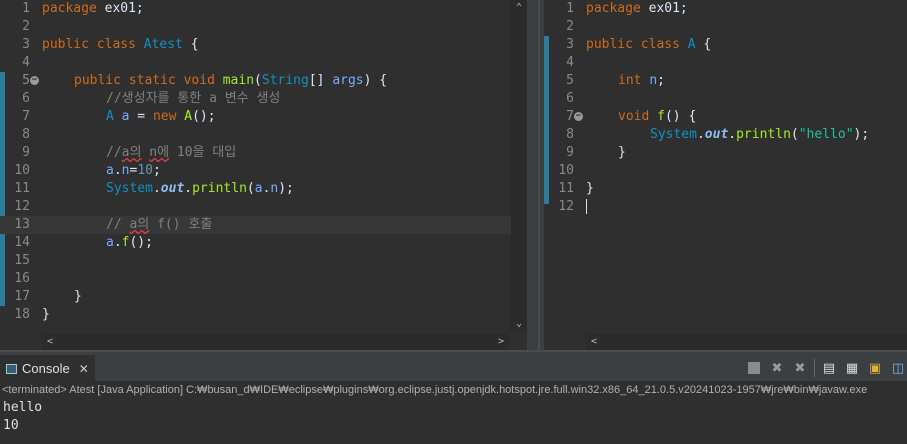  Describe the element at coordinates (609, 44) in the screenshot. I see `code-token: public` at that location.